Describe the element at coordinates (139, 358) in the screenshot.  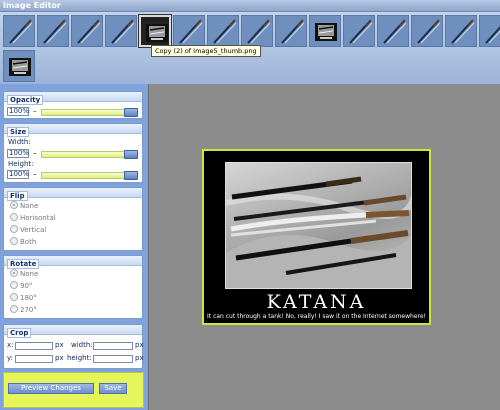
I see `crop-height-unit: px` at that location.